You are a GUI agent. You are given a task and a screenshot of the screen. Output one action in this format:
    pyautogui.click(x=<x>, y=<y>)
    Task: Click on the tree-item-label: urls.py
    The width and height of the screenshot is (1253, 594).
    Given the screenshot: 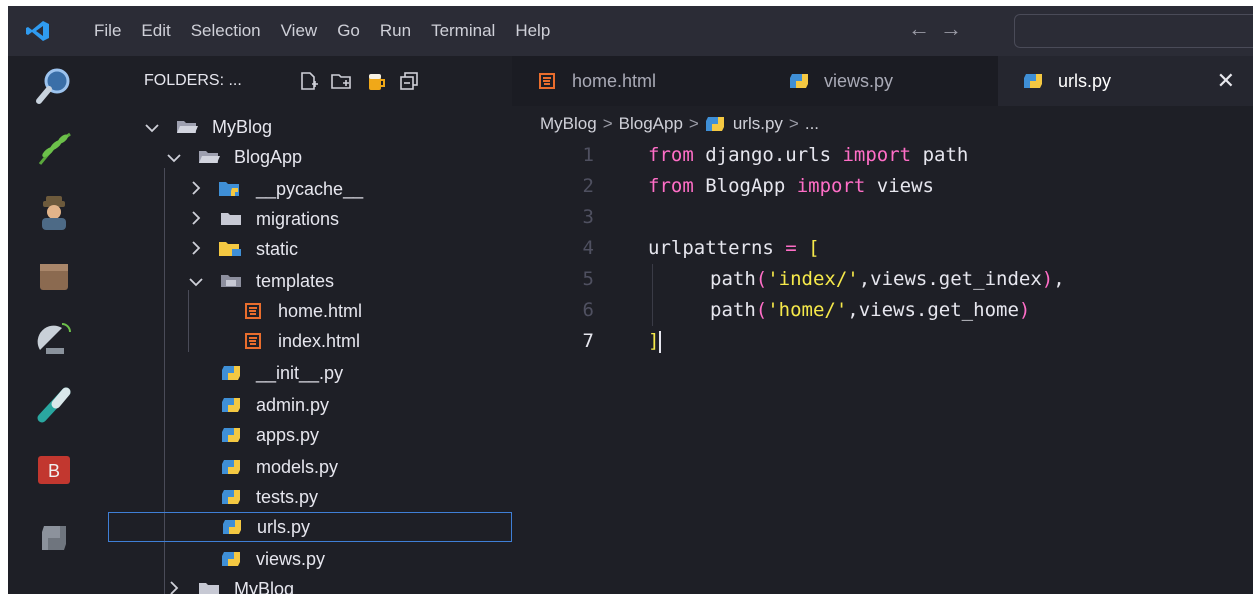 What is the action you would take?
    pyautogui.click(x=284, y=526)
    